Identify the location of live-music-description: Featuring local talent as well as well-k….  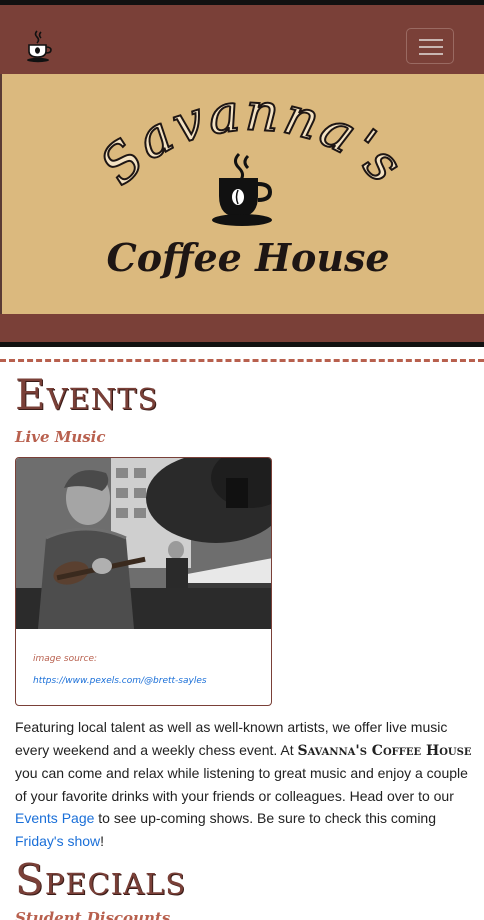
(245, 784).